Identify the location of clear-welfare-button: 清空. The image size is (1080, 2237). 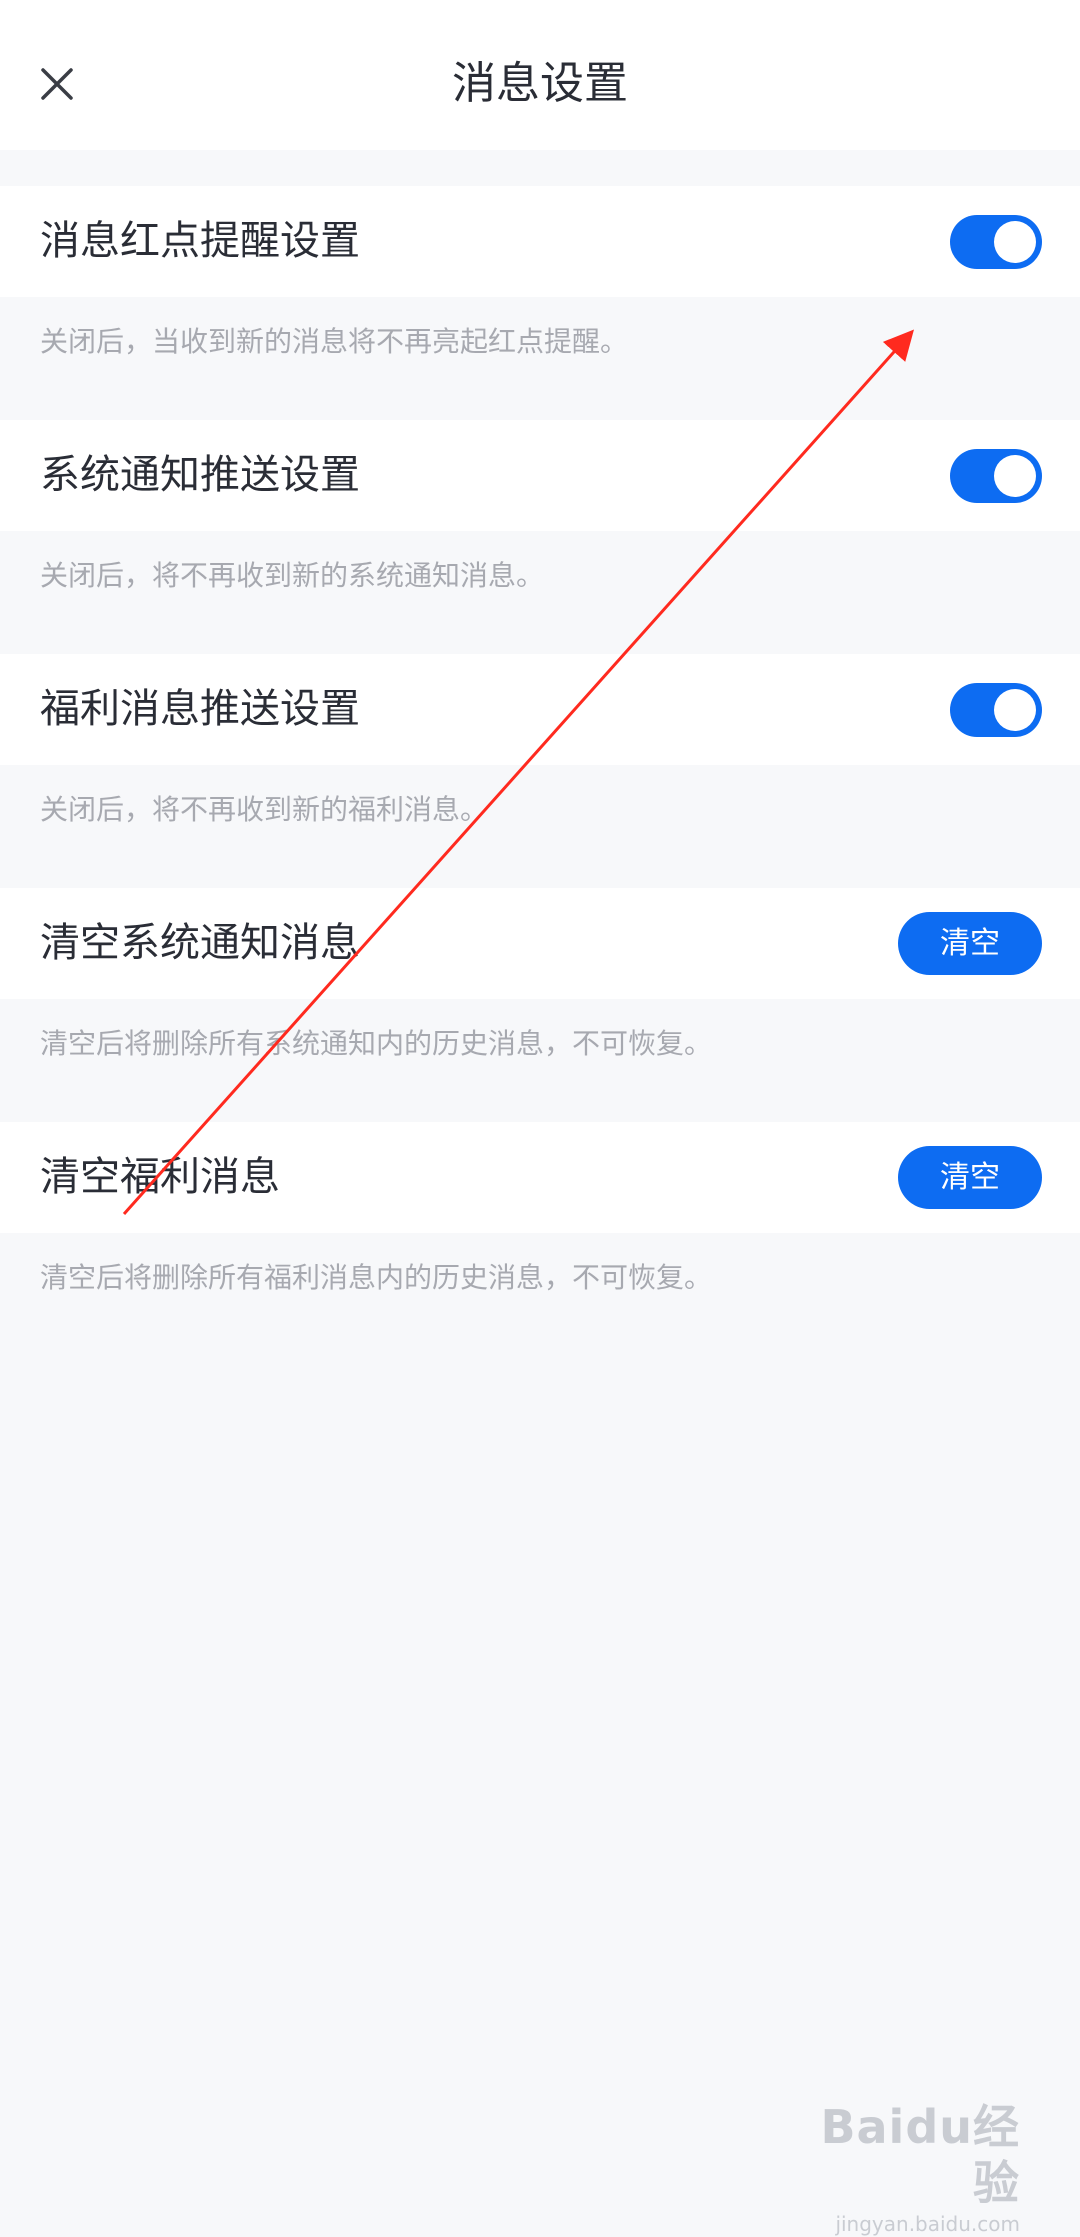
(970, 1177).